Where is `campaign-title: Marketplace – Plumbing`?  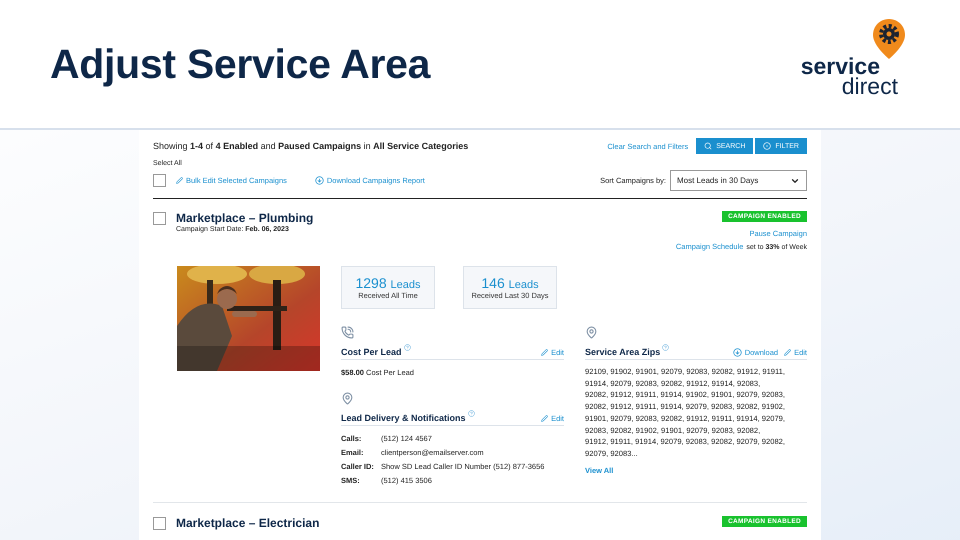 campaign-title: Marketplace – Plumbing is located at coordinates (245, 218).